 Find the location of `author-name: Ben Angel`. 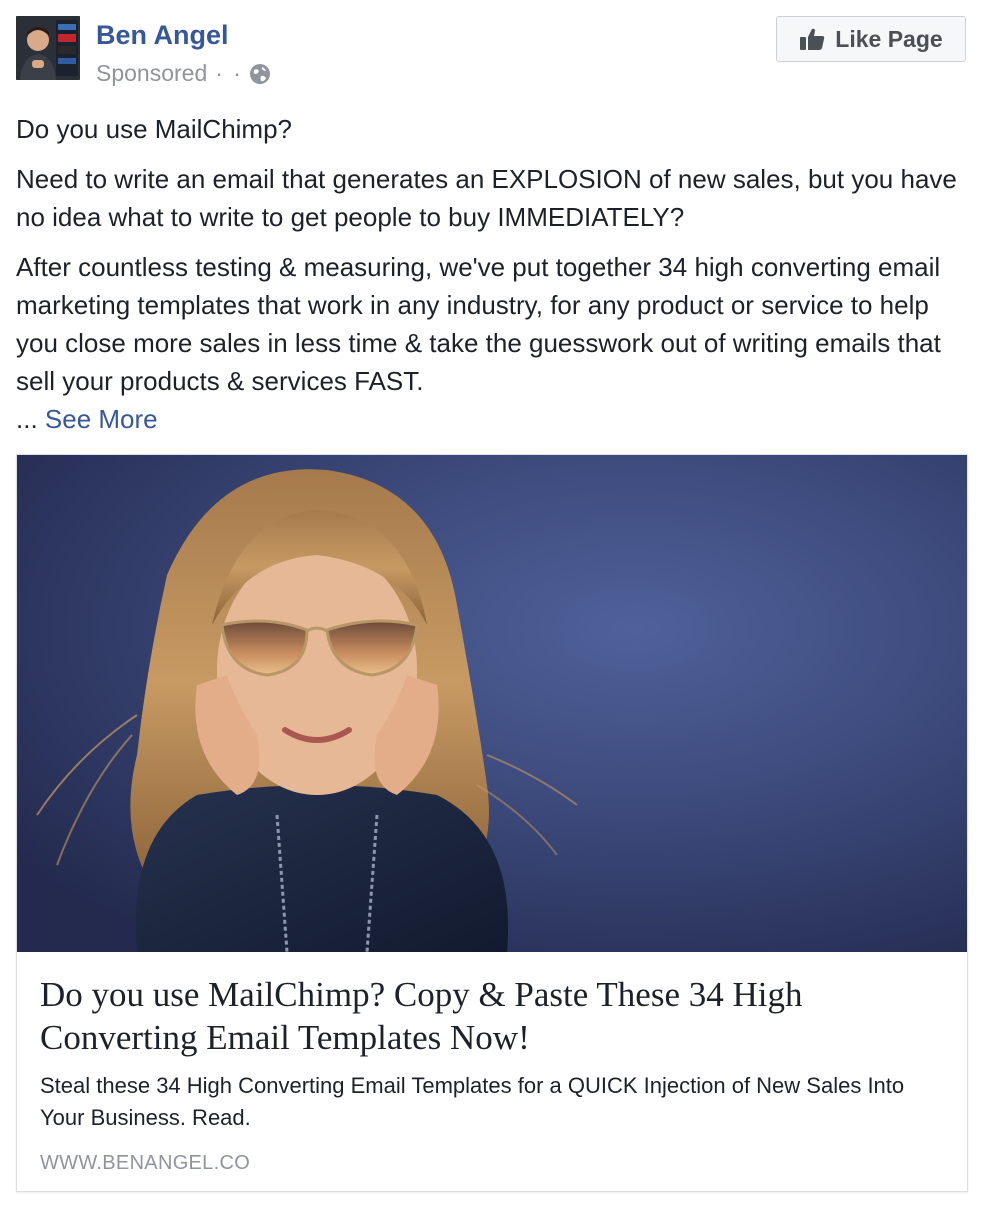

author-name: Ben Angel is located at coordinates (162, 35).